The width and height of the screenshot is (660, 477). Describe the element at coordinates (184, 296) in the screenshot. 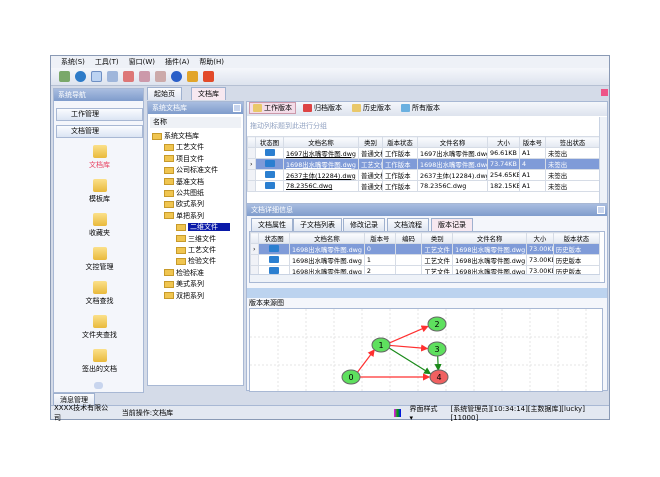

I see `tree-node: 双把系列` at that location.